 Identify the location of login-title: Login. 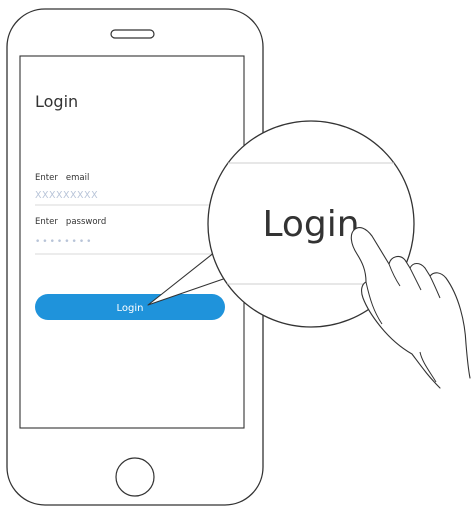
(56, 101).